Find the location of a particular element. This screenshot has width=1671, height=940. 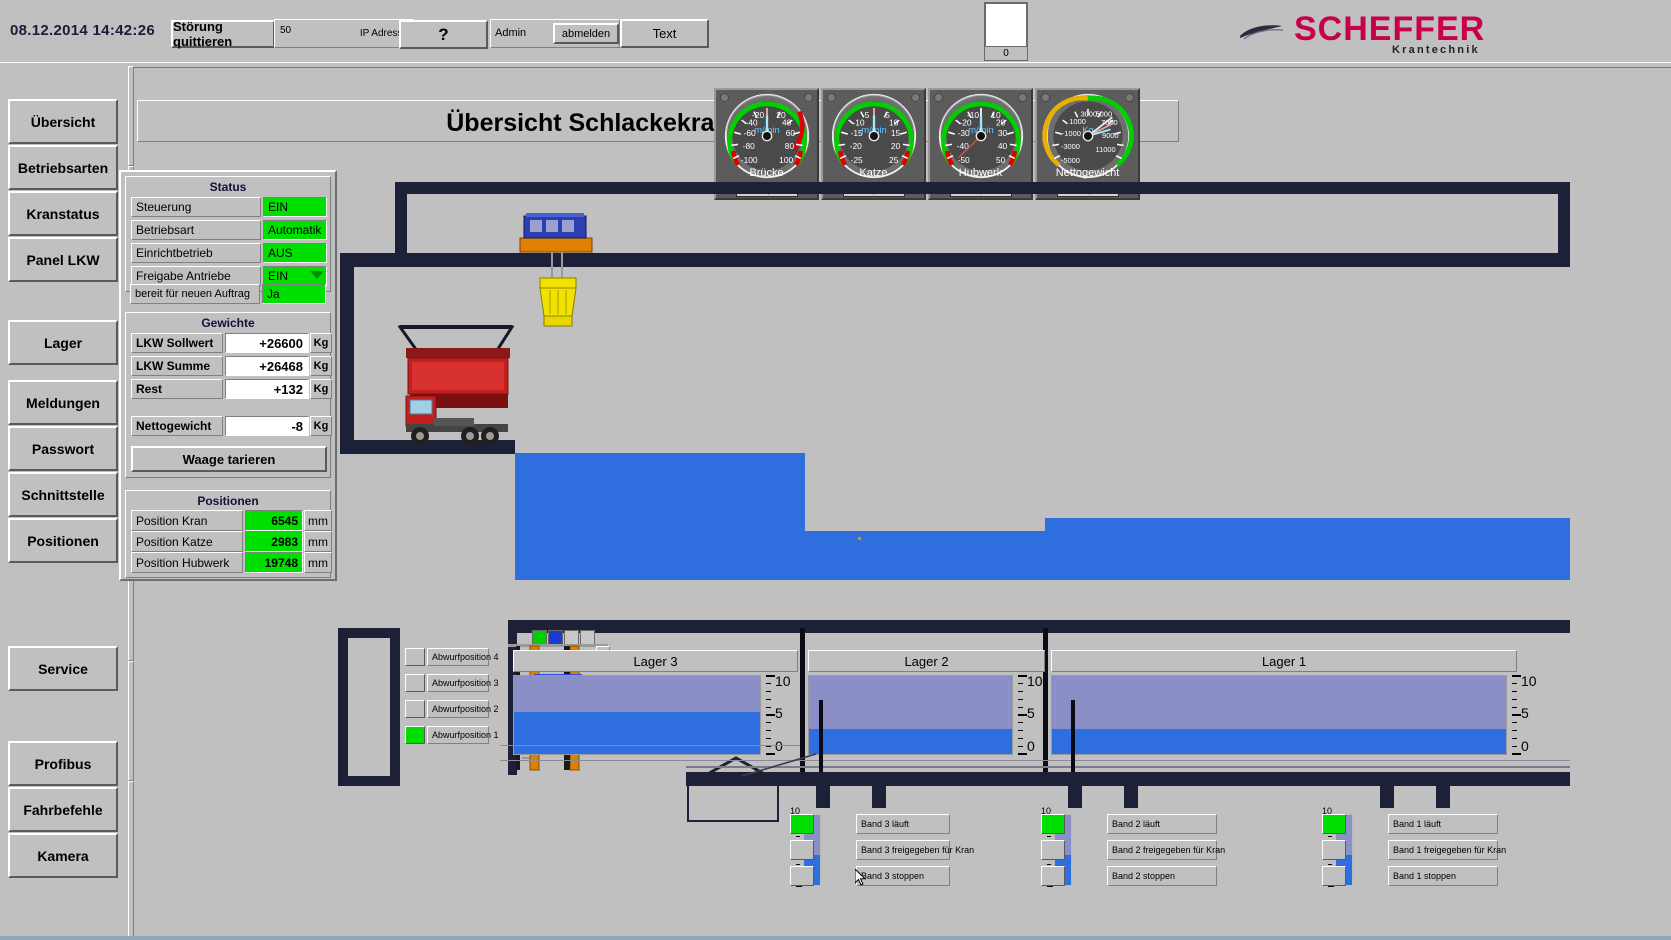

belt-1-stop-button: Band 1 stoppen is located at coordinates (1443, 876).